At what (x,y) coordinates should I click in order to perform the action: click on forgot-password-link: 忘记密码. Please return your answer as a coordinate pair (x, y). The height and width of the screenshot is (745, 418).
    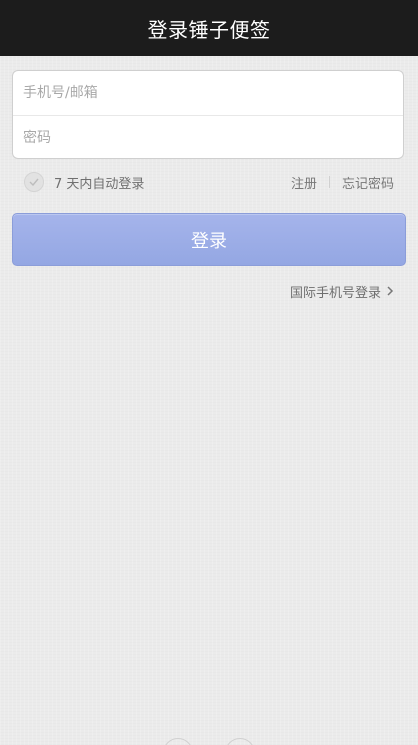
    Looking at the image, I should click on (368, 182).